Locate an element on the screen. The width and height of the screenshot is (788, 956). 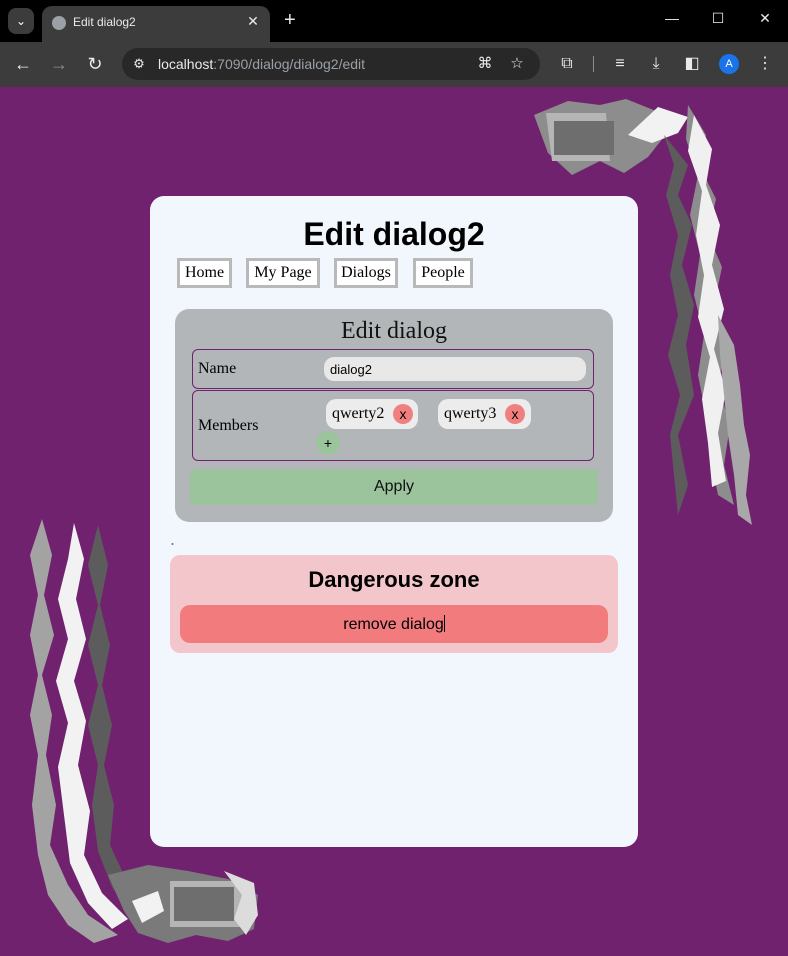
address-bar: ⚙ localhost:7090/dialog/dialog2/edit ⌘ ☆ is located at coordinates (331, 64).